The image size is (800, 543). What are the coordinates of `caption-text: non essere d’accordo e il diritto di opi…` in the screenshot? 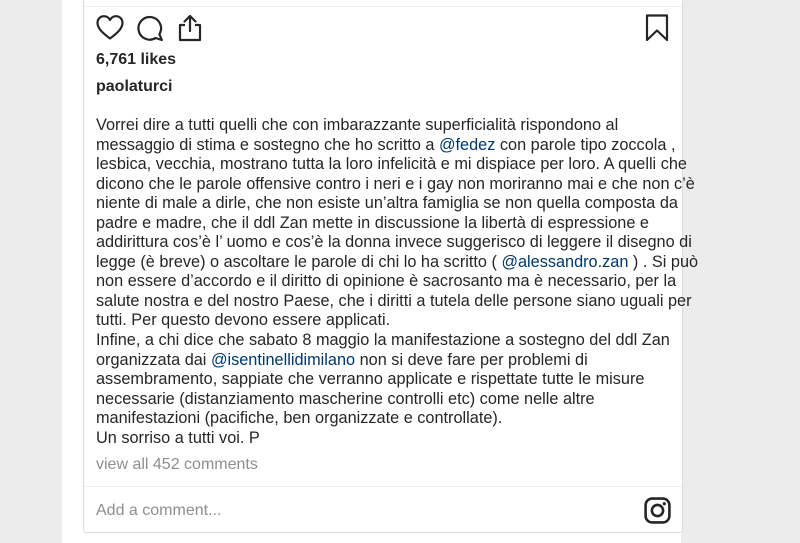 It's located at (386, 281).